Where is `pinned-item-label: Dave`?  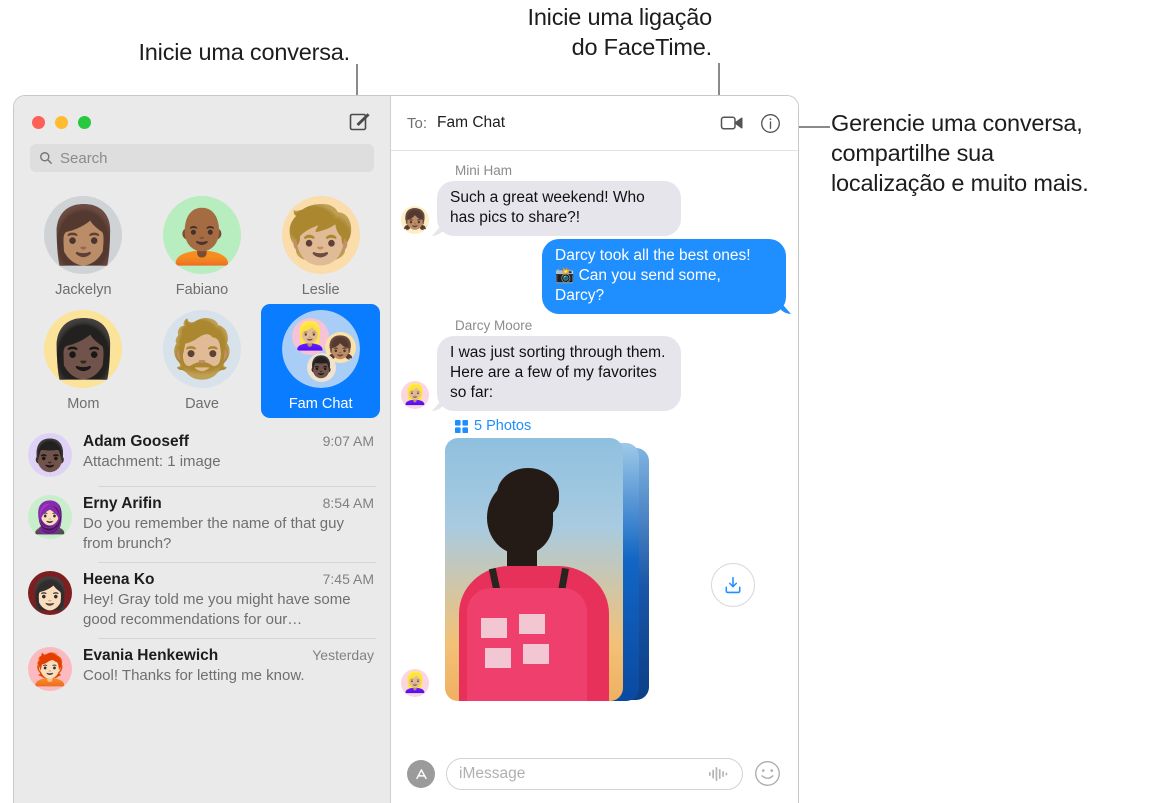 pinned-item-label: Dave is located at coordinates (202, 404).